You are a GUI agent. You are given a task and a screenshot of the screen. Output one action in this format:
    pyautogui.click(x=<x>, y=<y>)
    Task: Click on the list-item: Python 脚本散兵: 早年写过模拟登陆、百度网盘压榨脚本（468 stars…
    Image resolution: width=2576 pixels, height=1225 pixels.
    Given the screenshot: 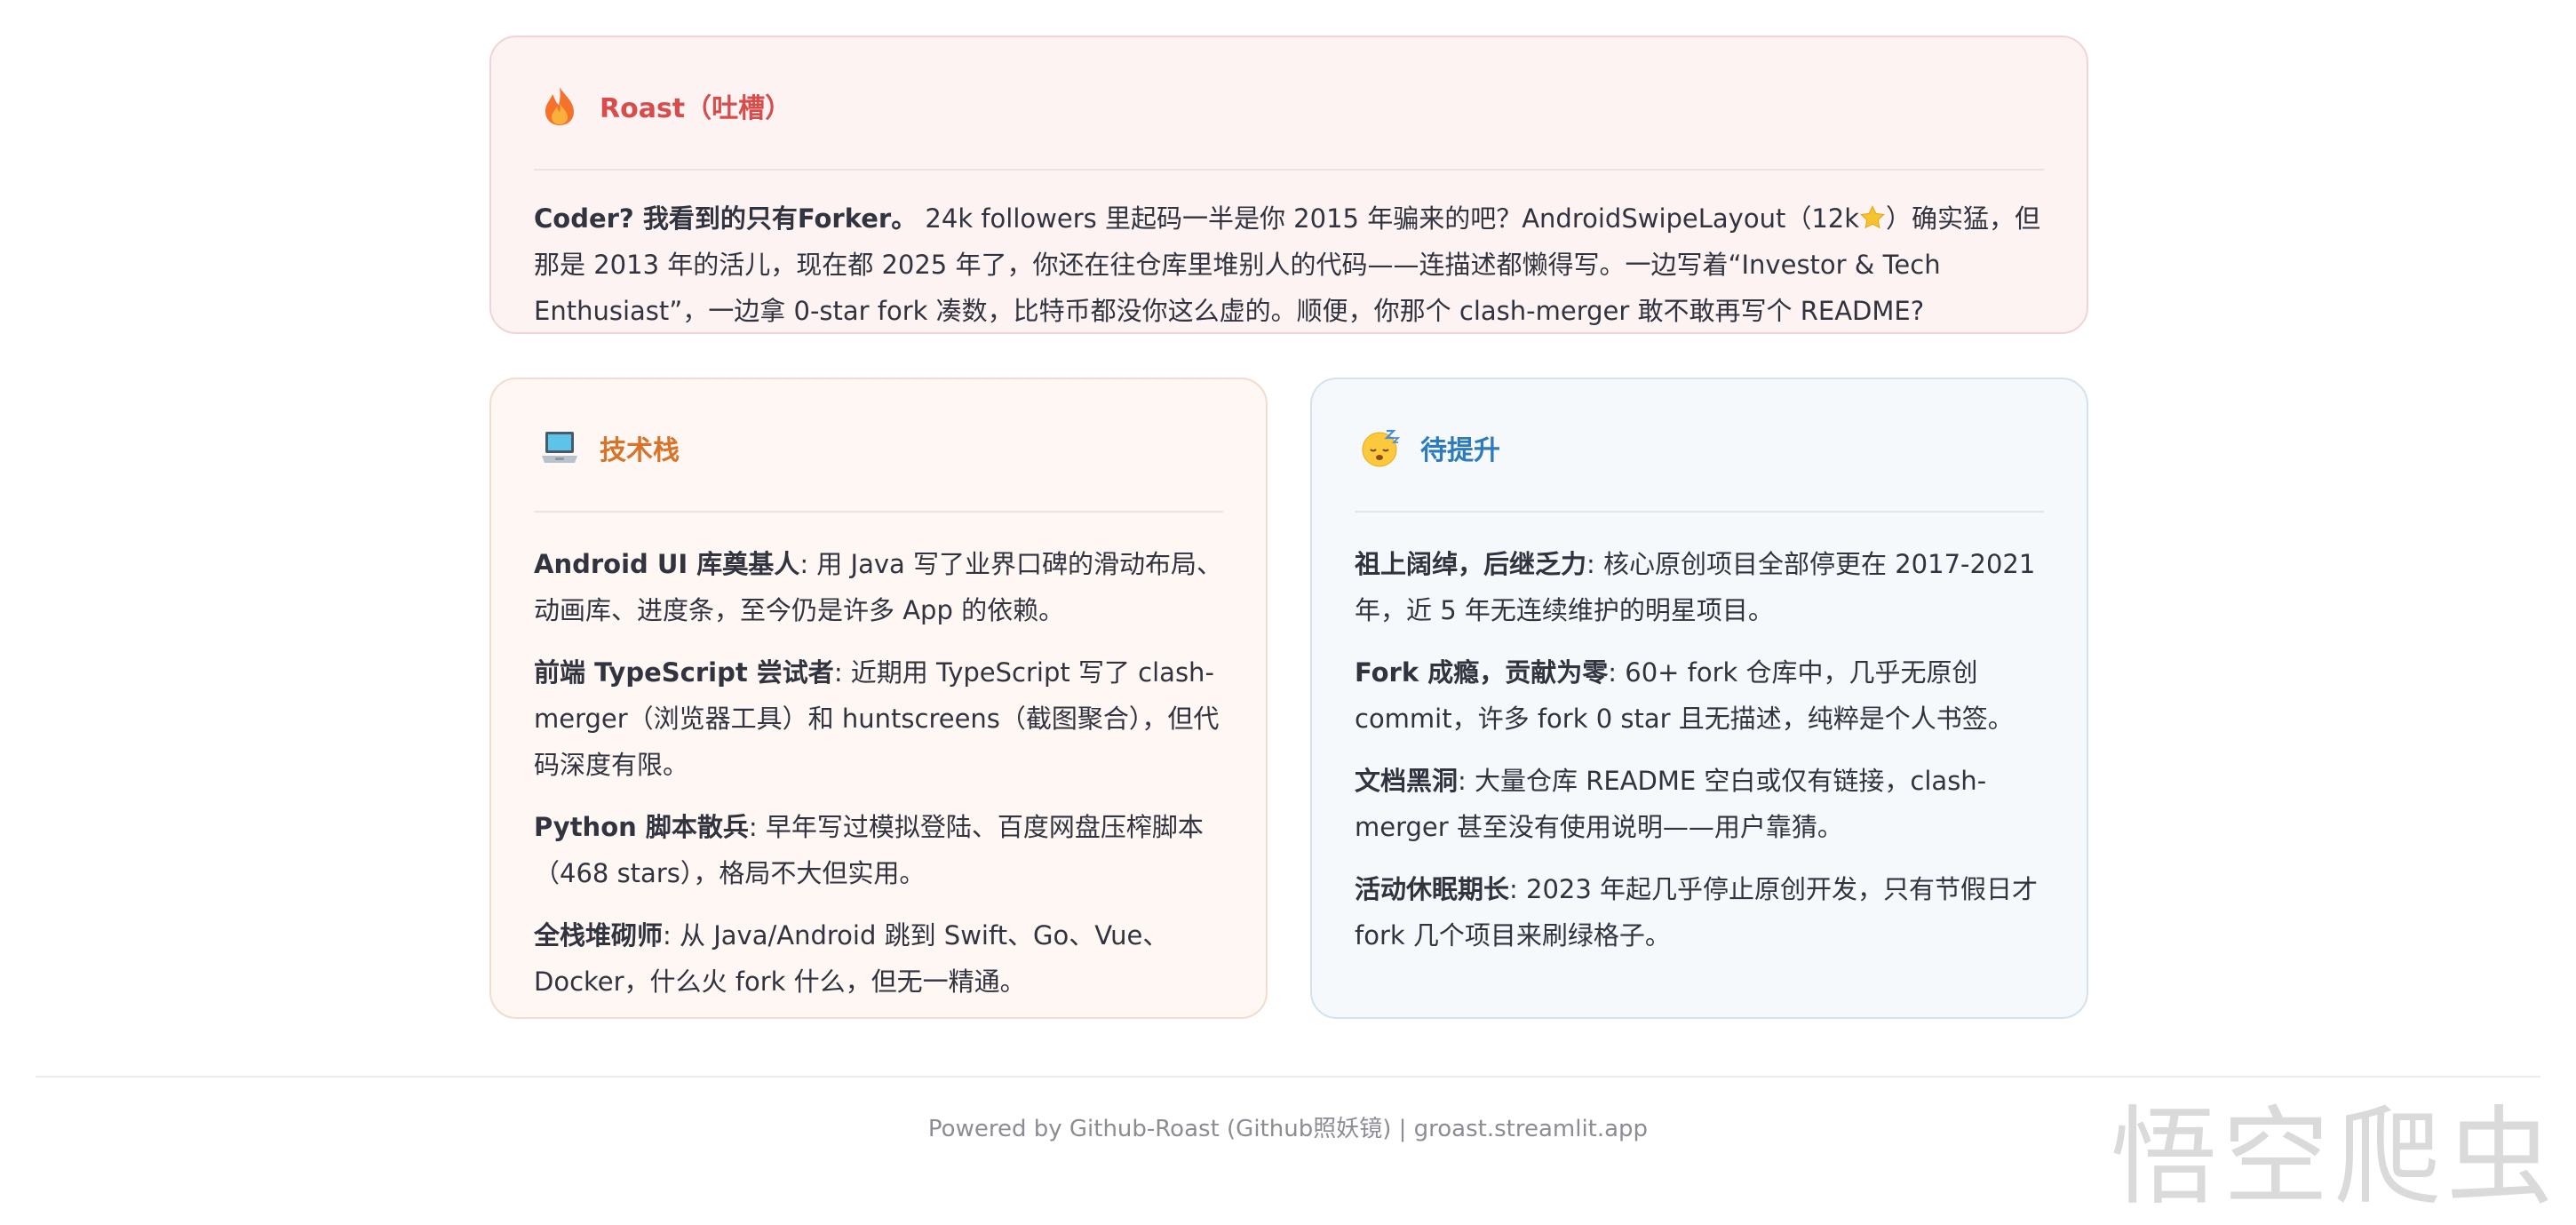 What is the action you would take?
    pyautogui.click(x=878, y=850)
    